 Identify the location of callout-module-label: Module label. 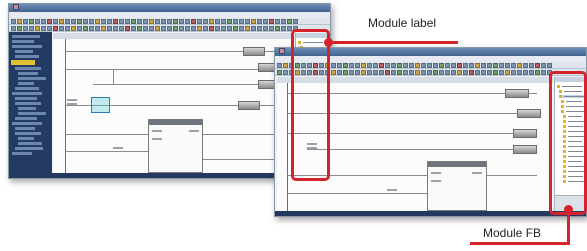
(402, 23).